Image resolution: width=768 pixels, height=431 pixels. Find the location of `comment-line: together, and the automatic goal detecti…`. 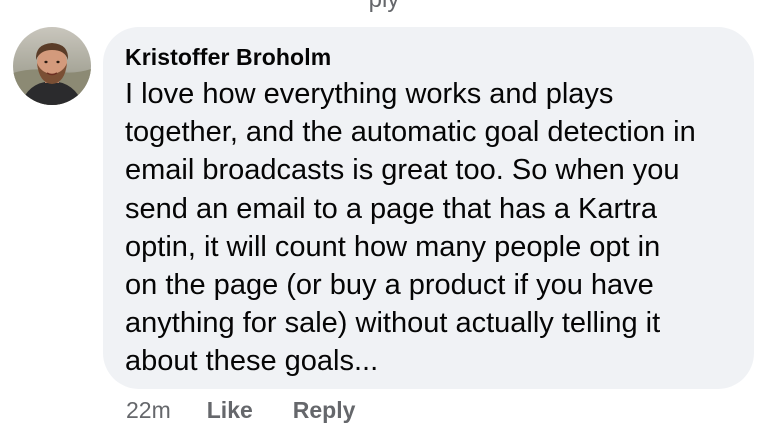

comment-line: together, and the automatic goal detecti… is located at coordinates (410, 132).